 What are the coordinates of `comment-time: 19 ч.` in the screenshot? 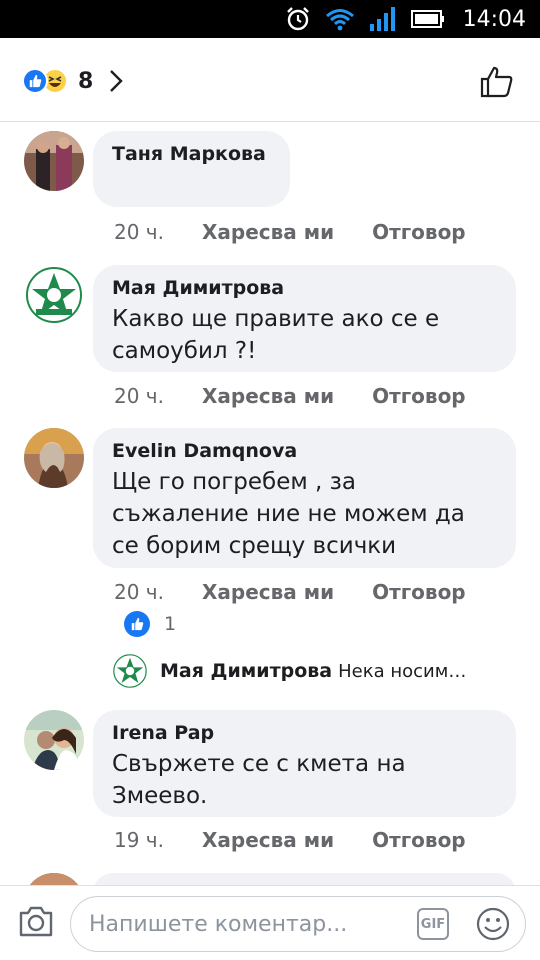 It's located at (139, 840).